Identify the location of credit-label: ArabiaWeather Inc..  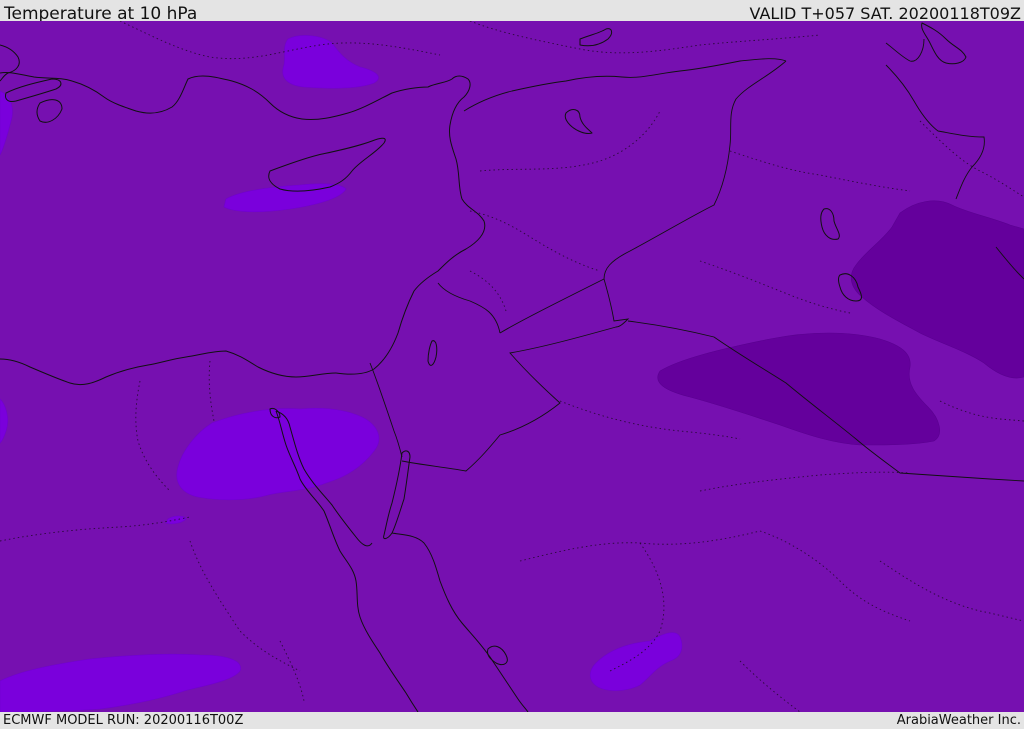
(958, 720).